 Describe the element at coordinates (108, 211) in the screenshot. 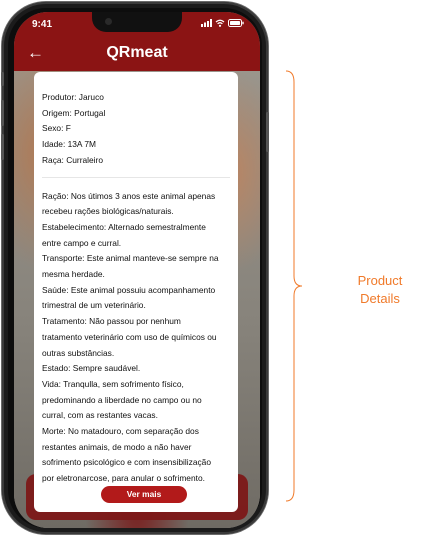

I see `feed-line-cont: recebeu rações biológicas/naturais.` at that location.